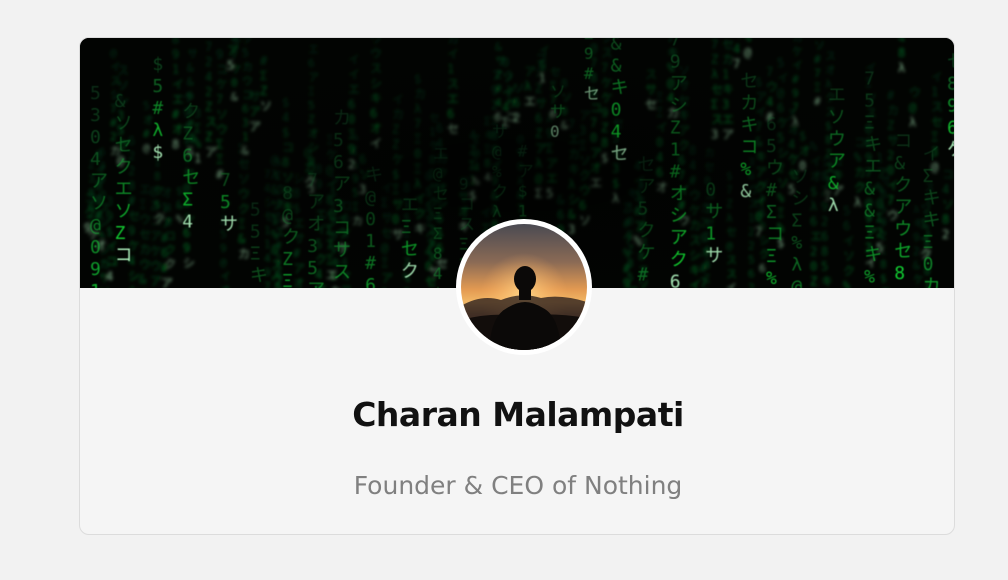 This screenshot has width=1008, height=580. I want to click on avatar, so click(524, 287).